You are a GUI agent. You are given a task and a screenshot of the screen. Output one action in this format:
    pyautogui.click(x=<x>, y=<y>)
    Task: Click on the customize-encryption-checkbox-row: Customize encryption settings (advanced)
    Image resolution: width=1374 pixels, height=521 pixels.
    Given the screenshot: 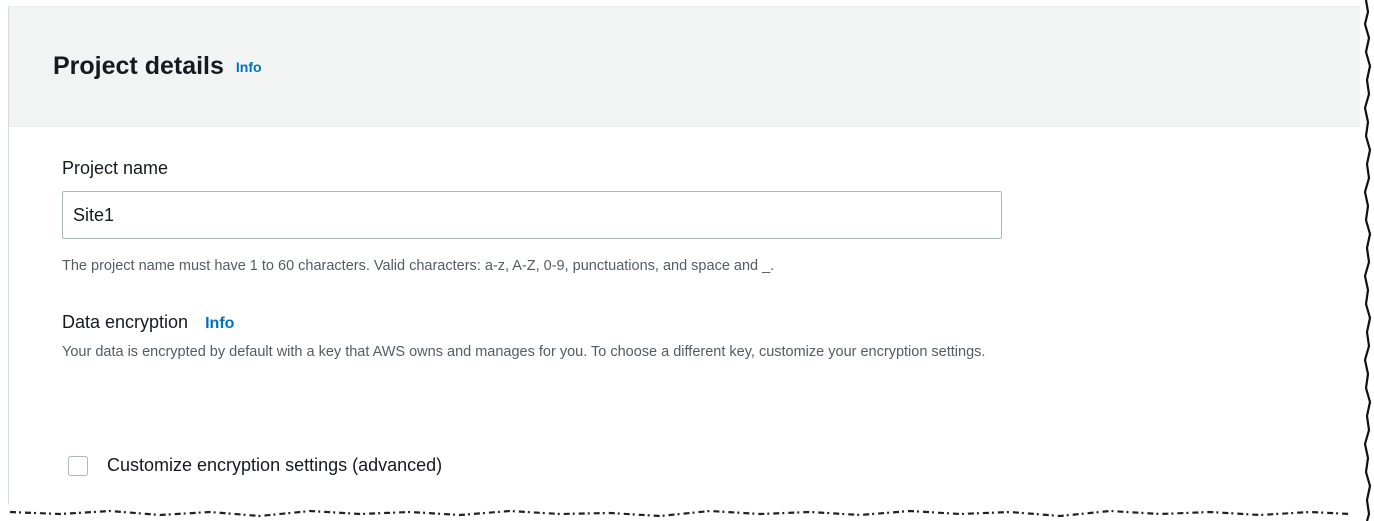 What is the action you would take?
    pyautogui.click(x=255, y=465)
    